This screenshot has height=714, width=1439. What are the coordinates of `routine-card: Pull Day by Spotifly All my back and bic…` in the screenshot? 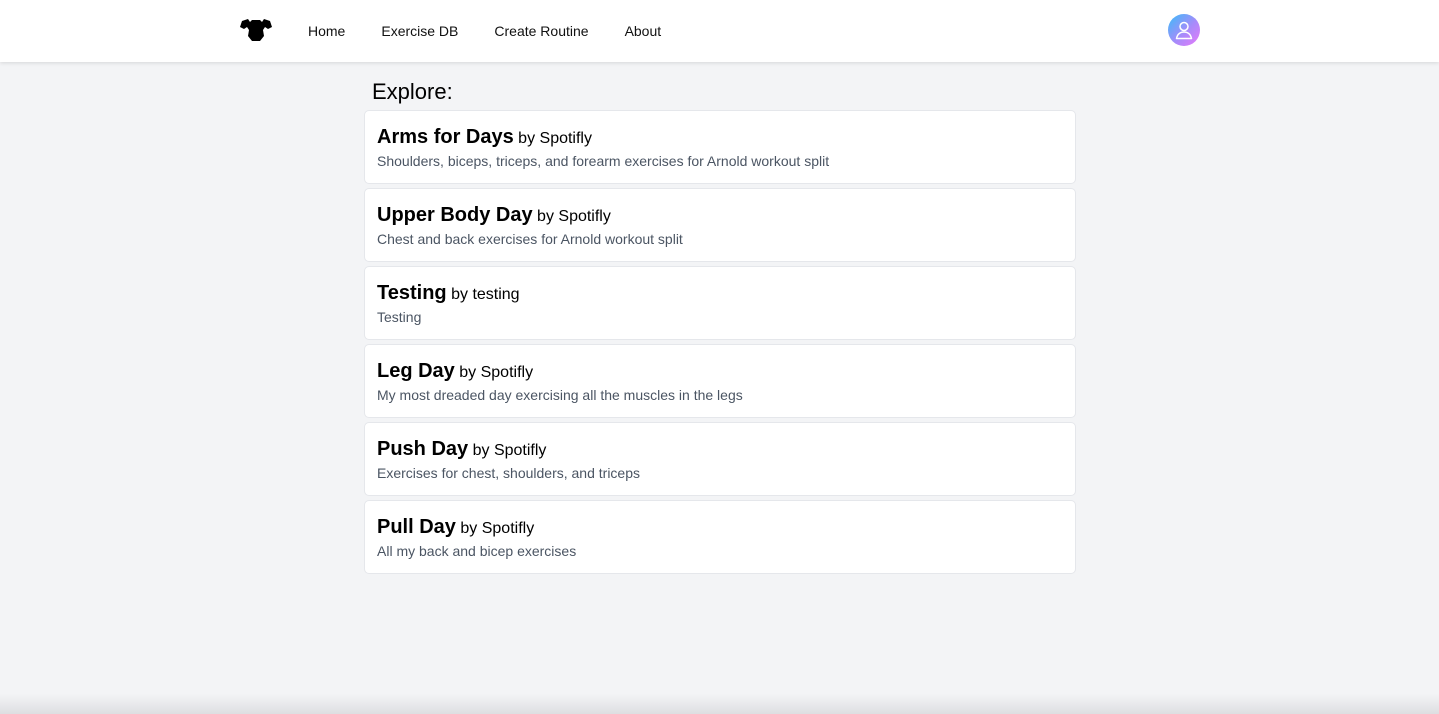 It's located at (720, 537).